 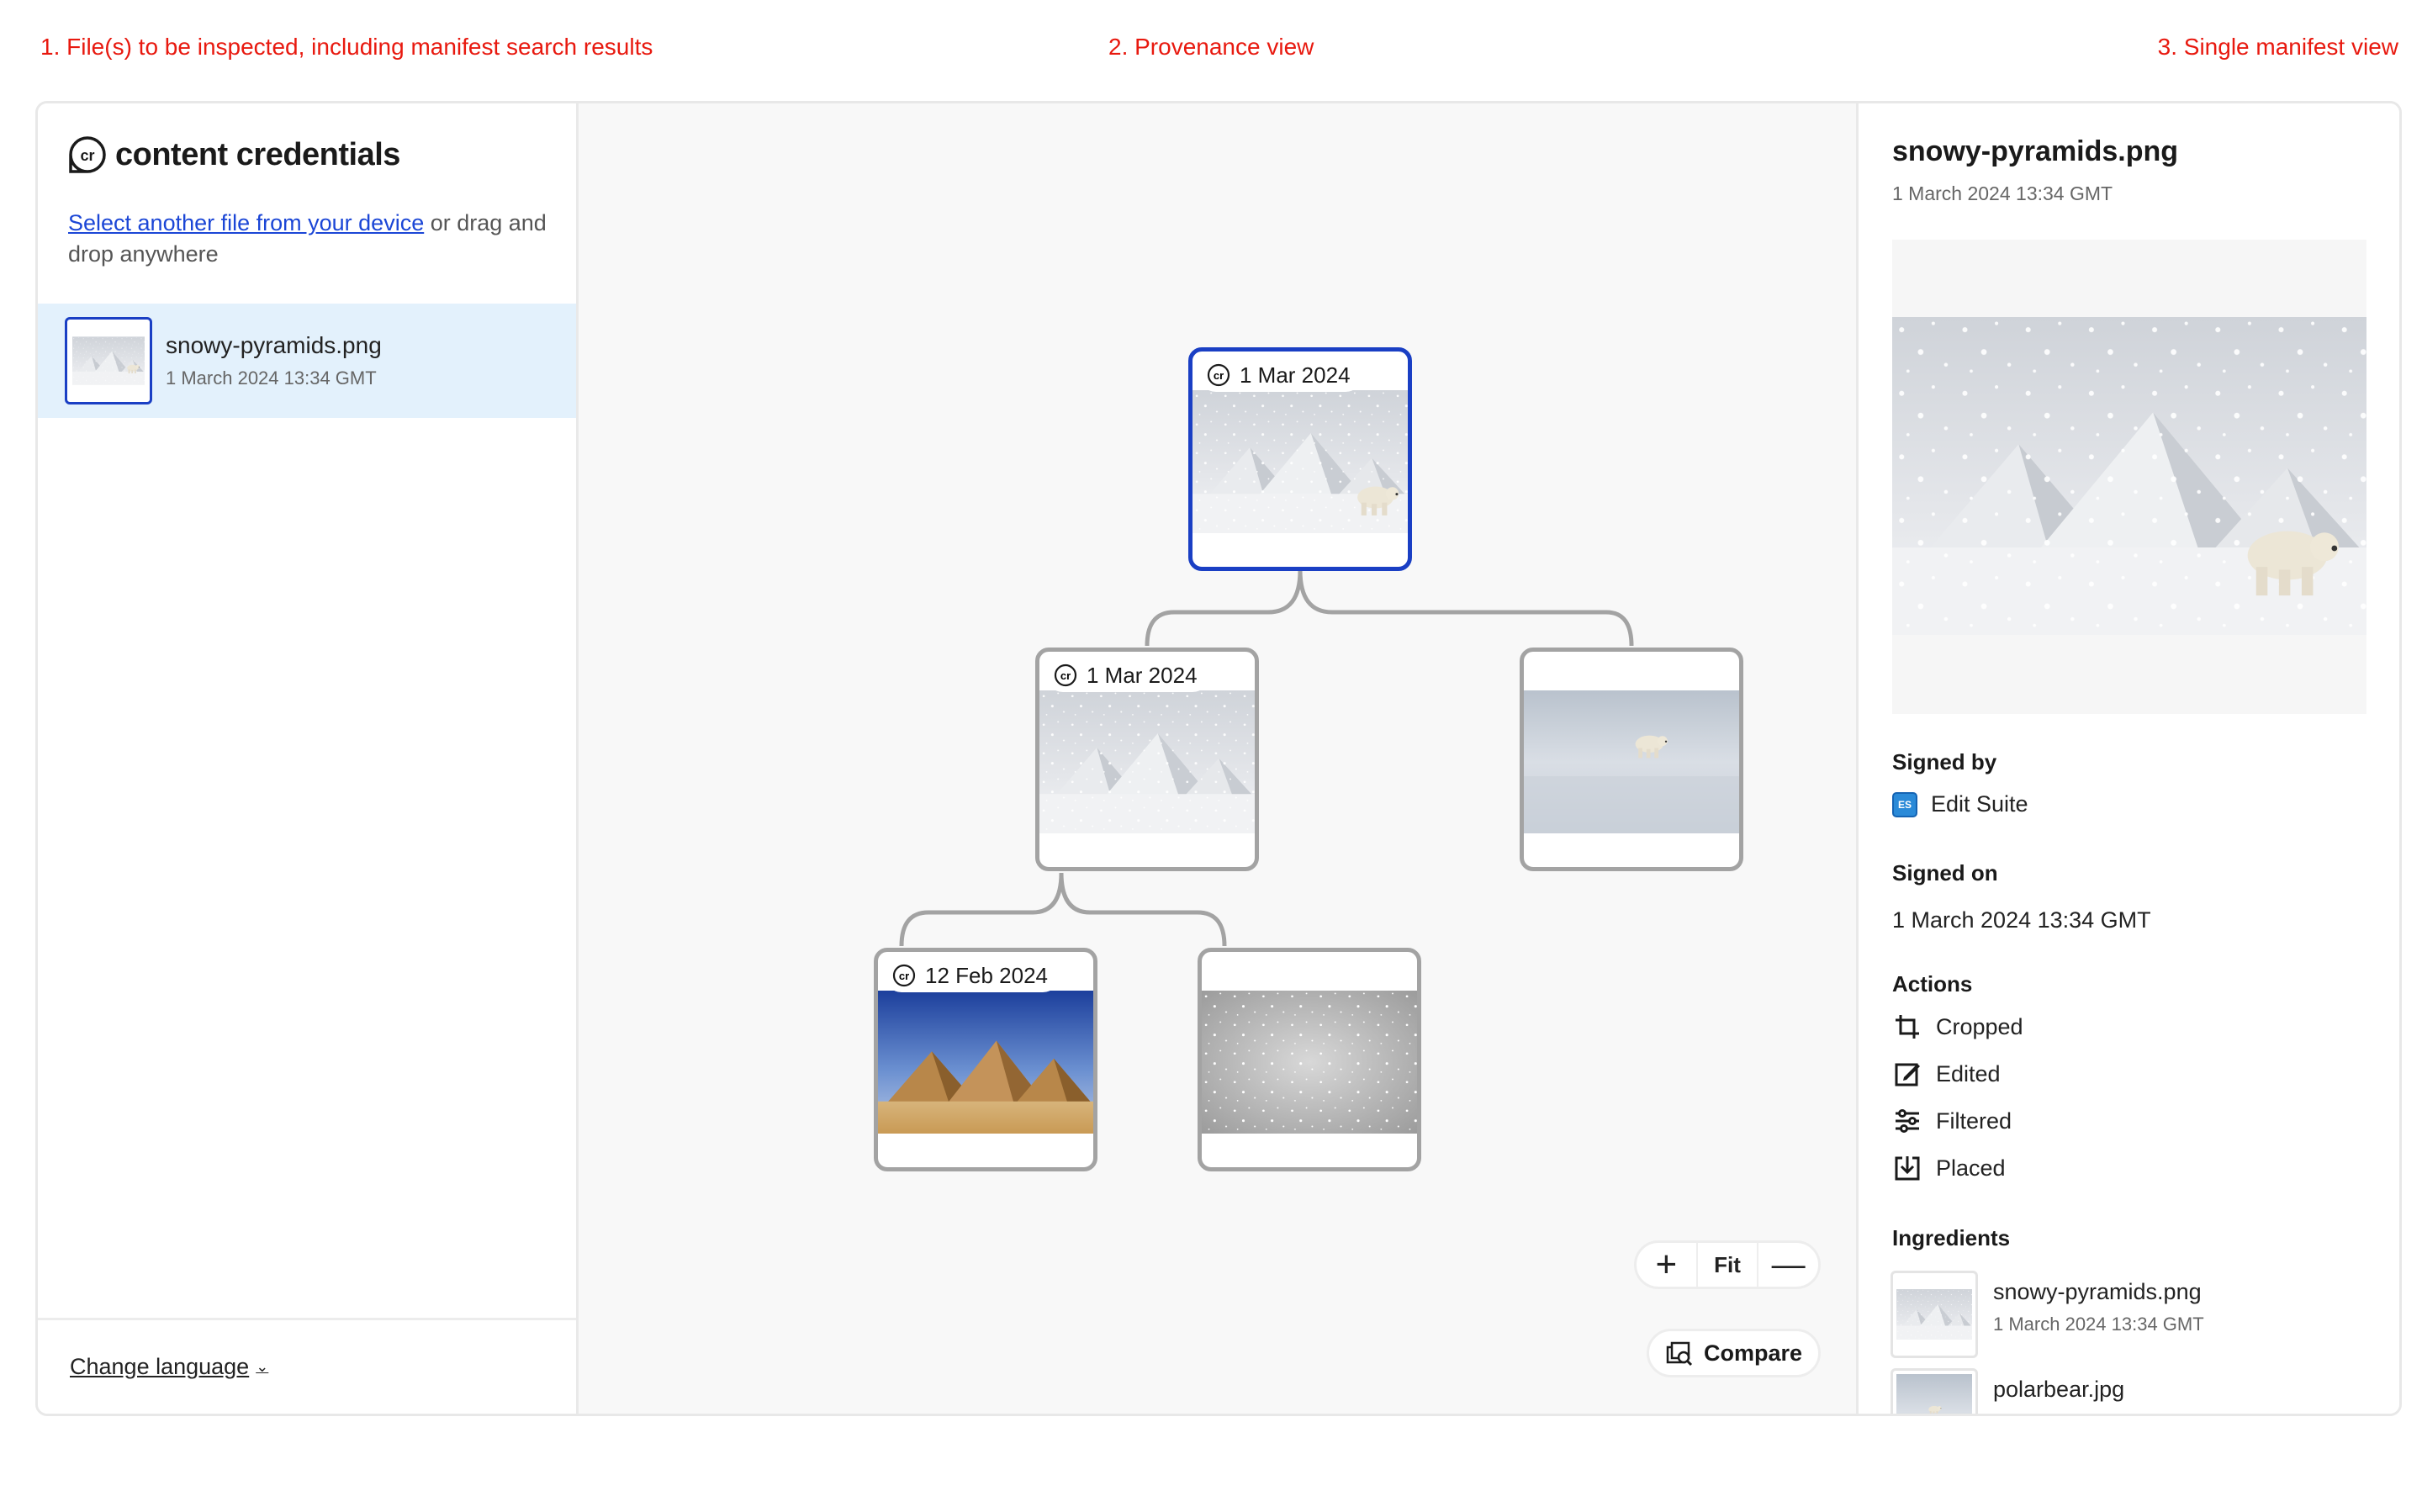 I want to click on select-file-link: Select another file from your device, so click(x=246, y=222).